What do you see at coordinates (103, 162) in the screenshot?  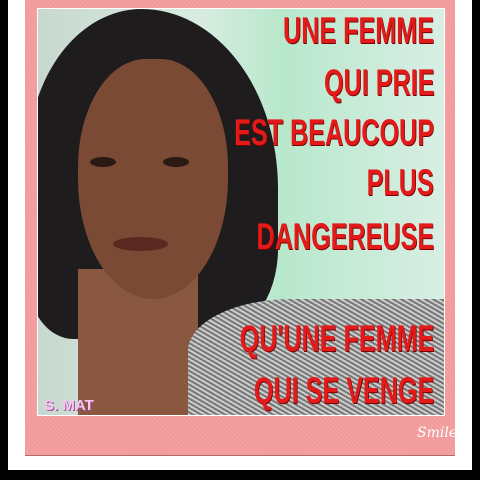 I see `left-eye` at bounding box center [103, 162].